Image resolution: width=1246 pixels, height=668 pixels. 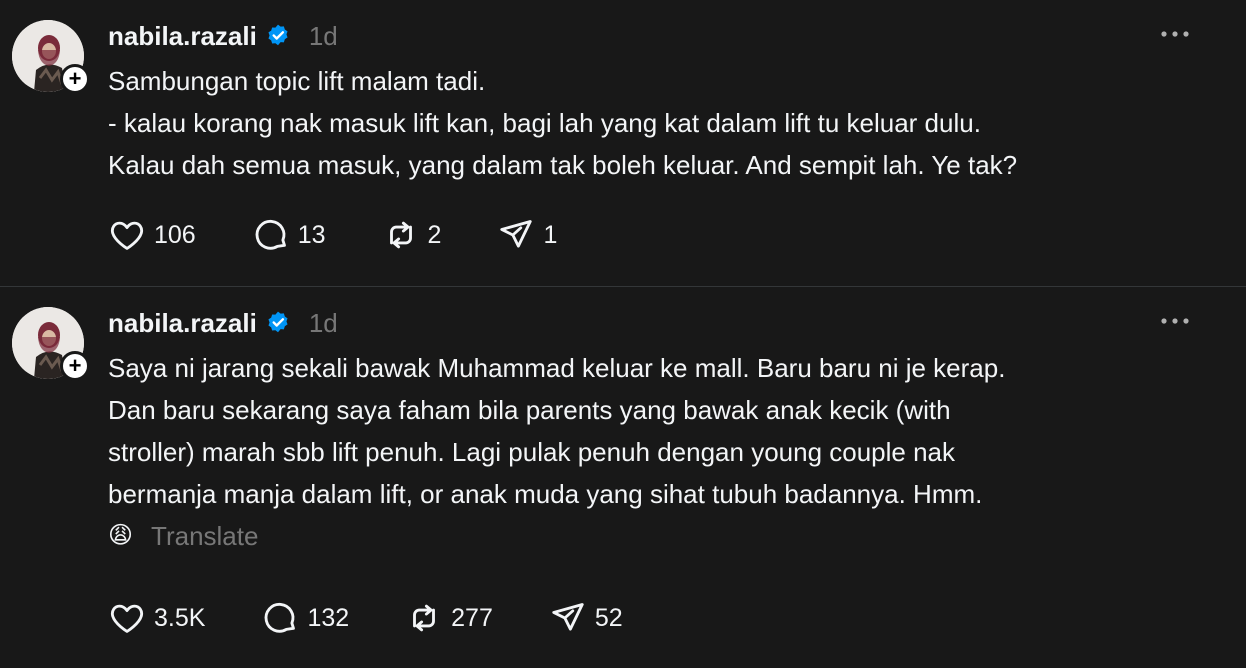 What do you see at coordinates (608, 617) in the screenshot?
I see `share-count: 52` at bounding box center [608, 617].